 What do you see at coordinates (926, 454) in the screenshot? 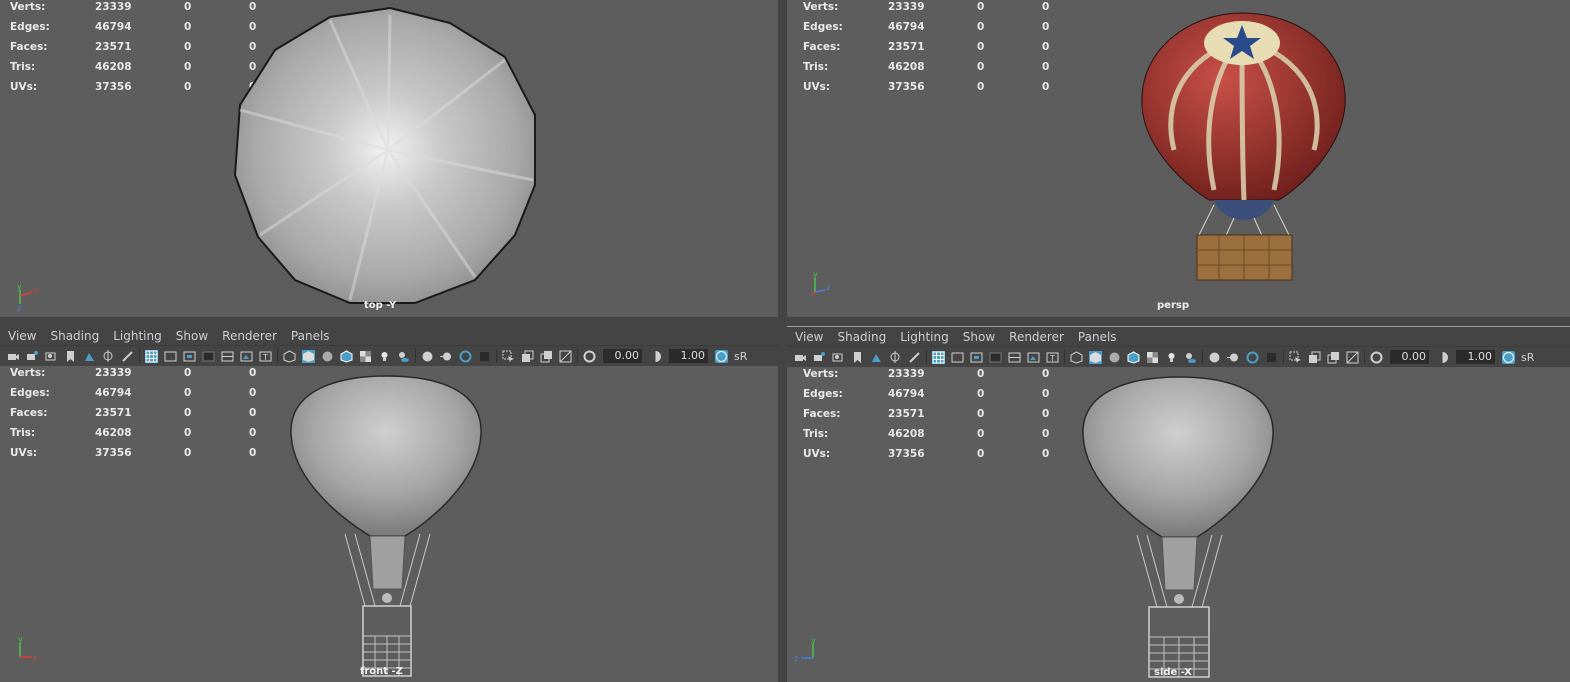
I see `stat-row-uvs: UVs:3735600` at bounding box center [926, 454].